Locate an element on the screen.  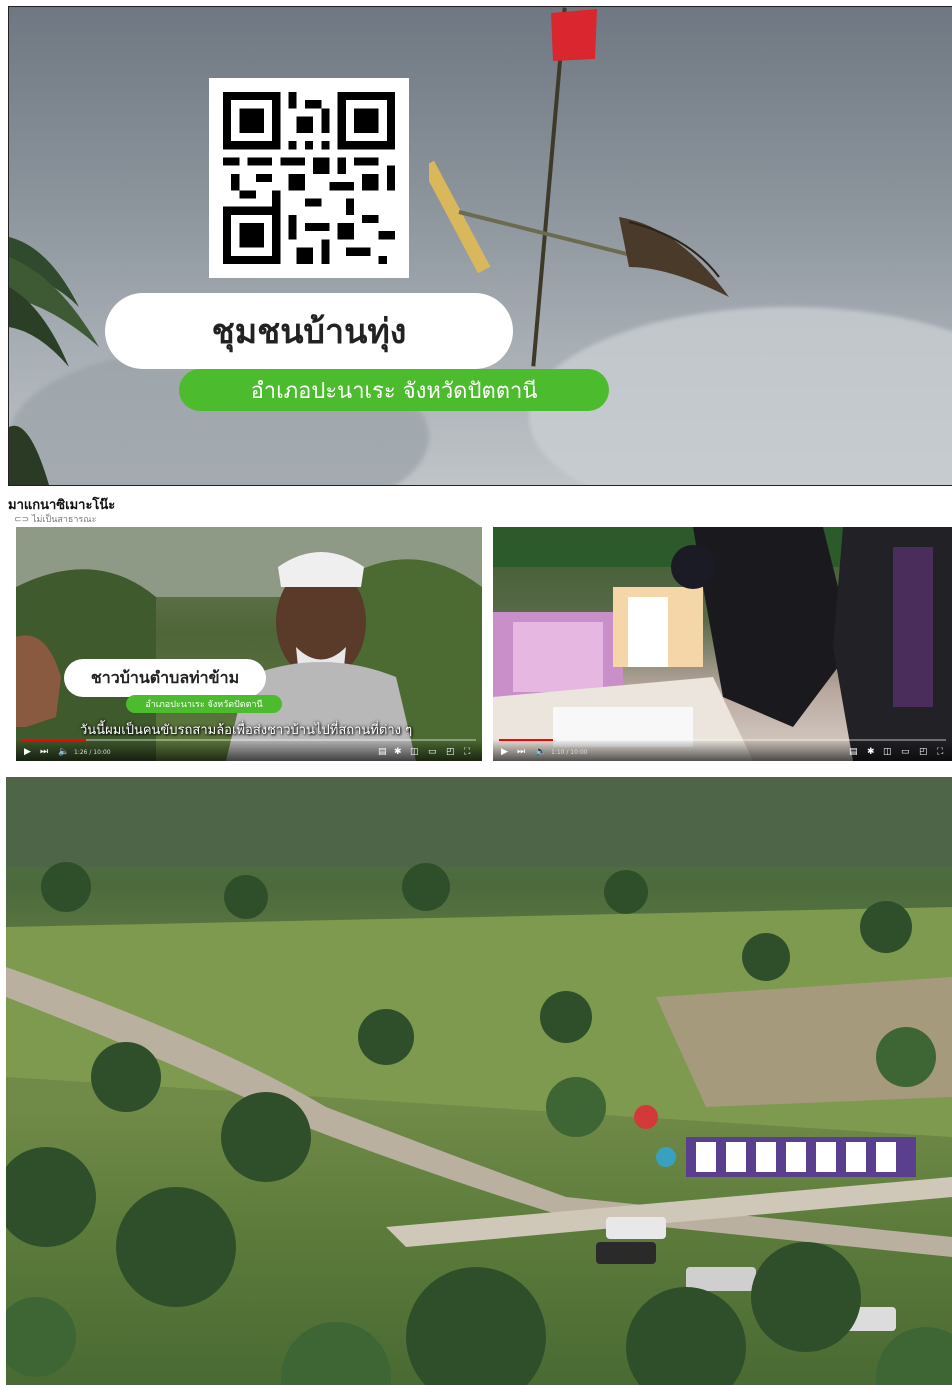
qr-code is located at coordinates (309, 178).